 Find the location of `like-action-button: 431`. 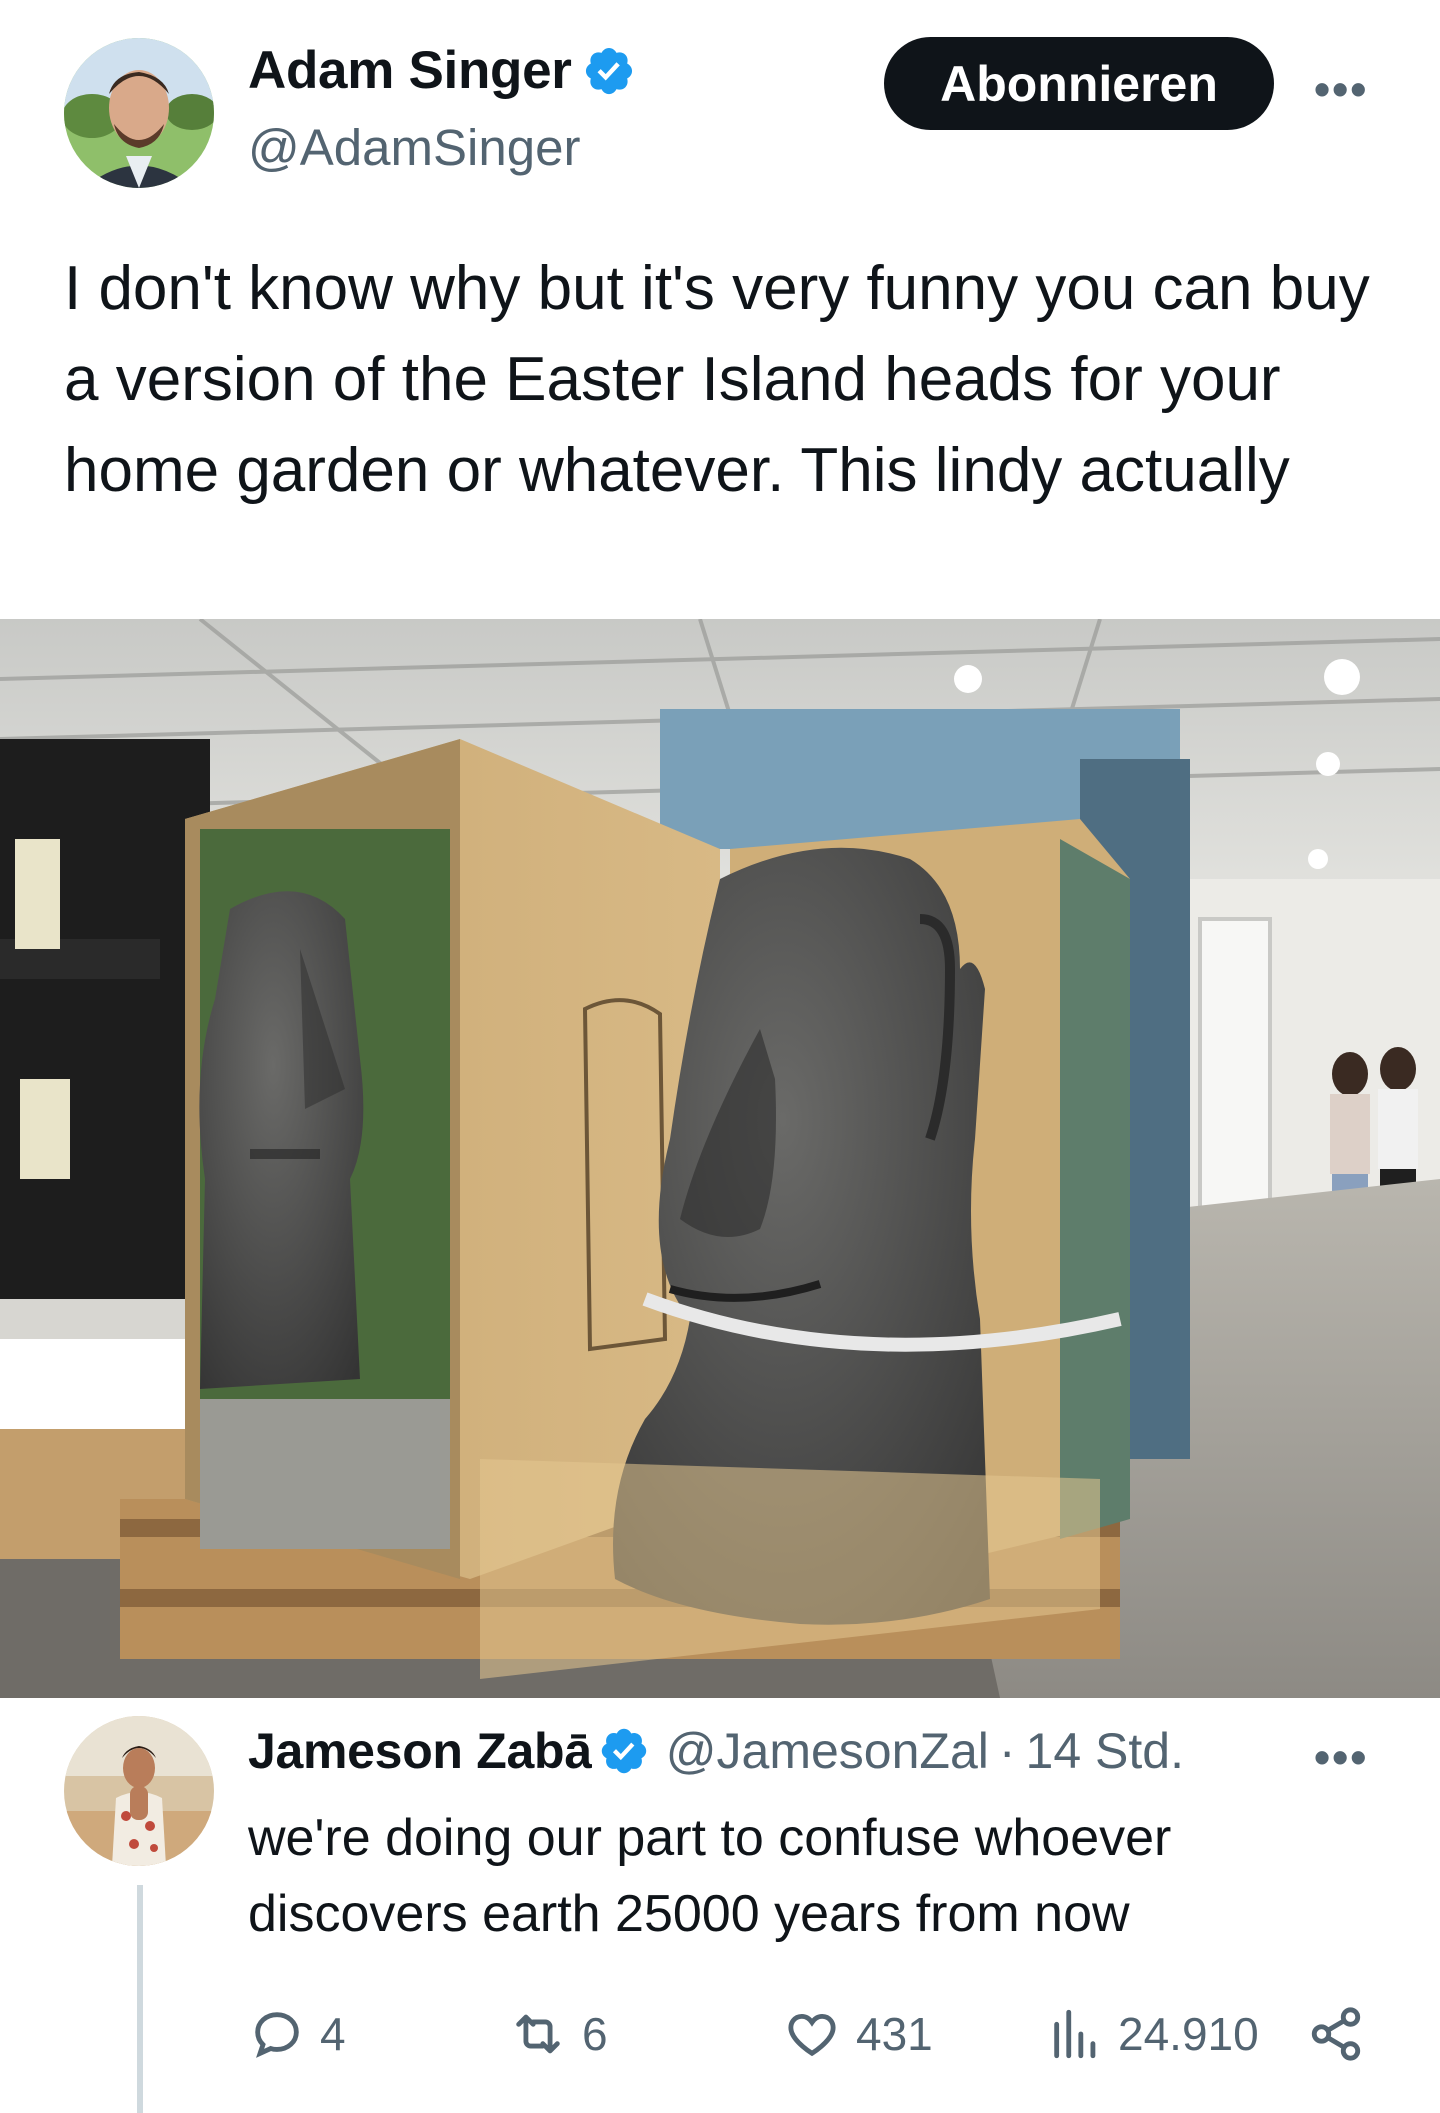

like-action-button: 431 is located at coordinates (857, 2034).